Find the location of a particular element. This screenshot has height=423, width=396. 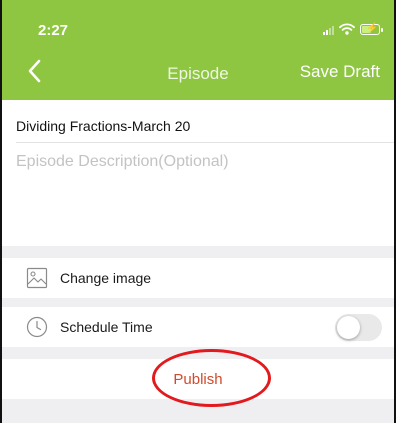

status-time: 2:27 is located at coordinates (53, 30).